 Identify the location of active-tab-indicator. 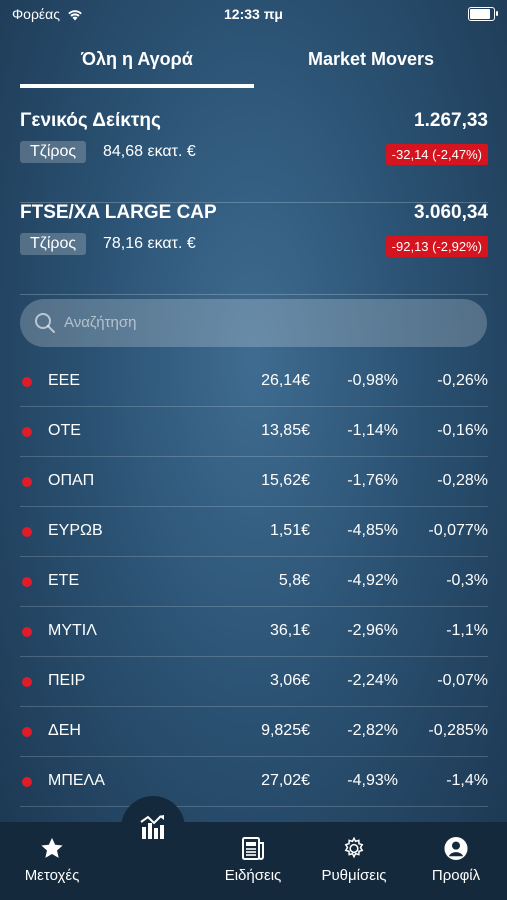
(137, 86).